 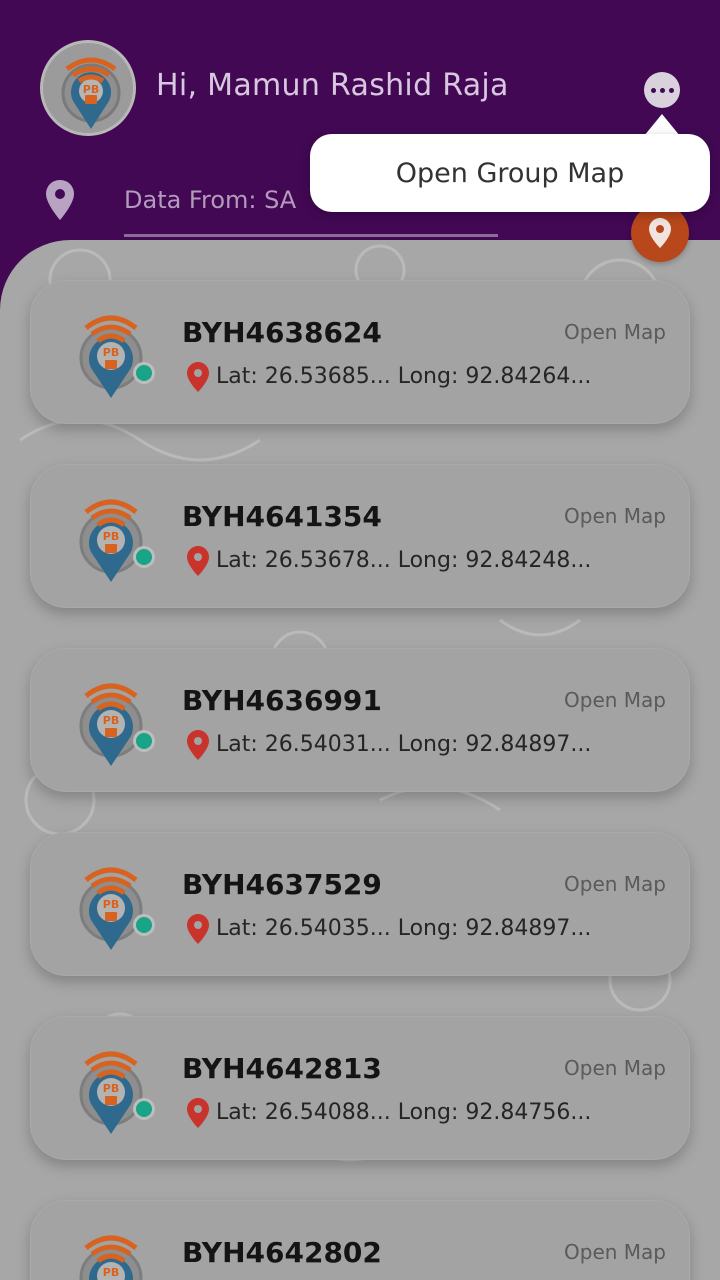 I want to click on location-marker-icon, so click(x=660, y=233).